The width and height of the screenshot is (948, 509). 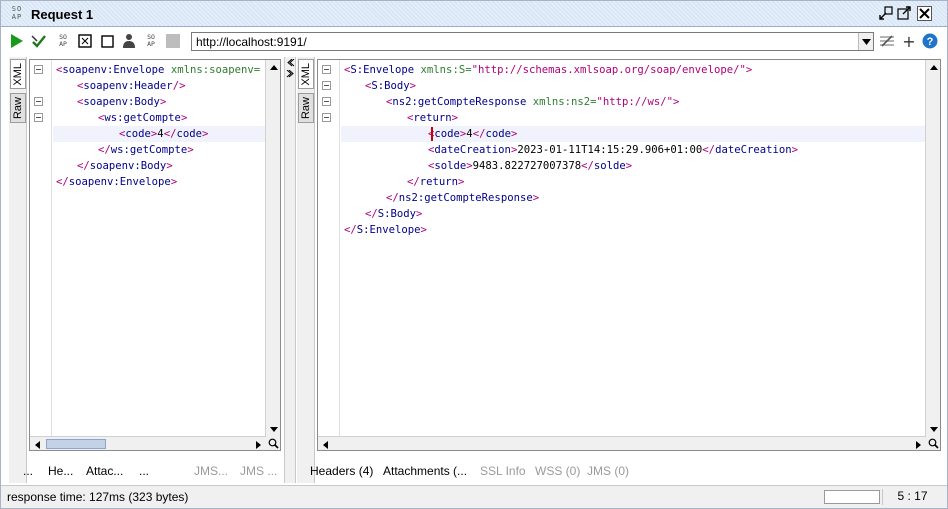 I want to click on soap-action-icon: SO AP, so click(x=63, y=41).